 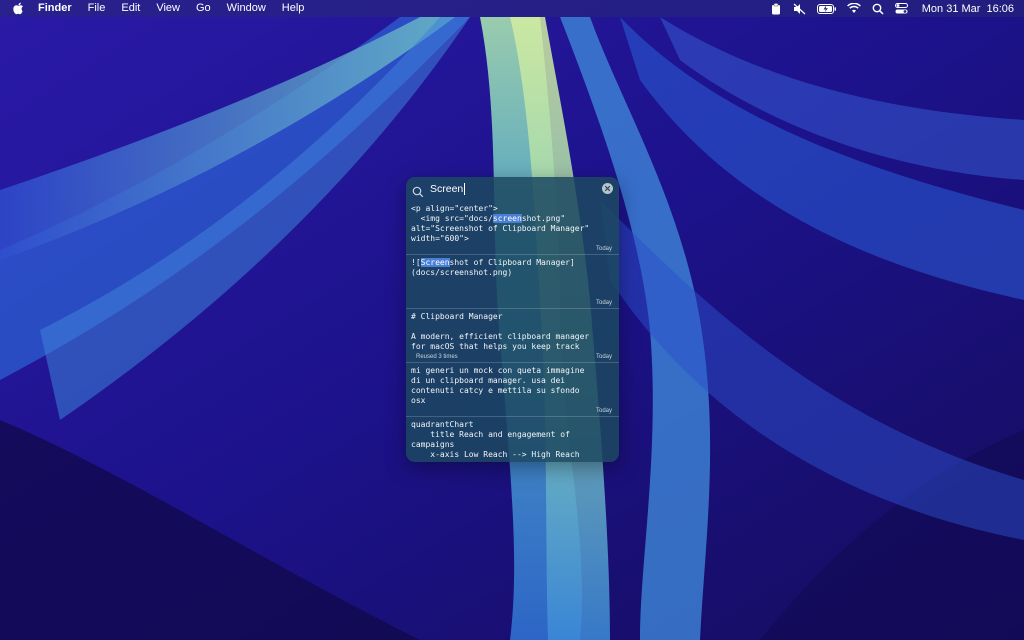 What do you see at coordinates (18, 8) in the screenshot?
I see `apple-icon` at bounding box center [18, 8].